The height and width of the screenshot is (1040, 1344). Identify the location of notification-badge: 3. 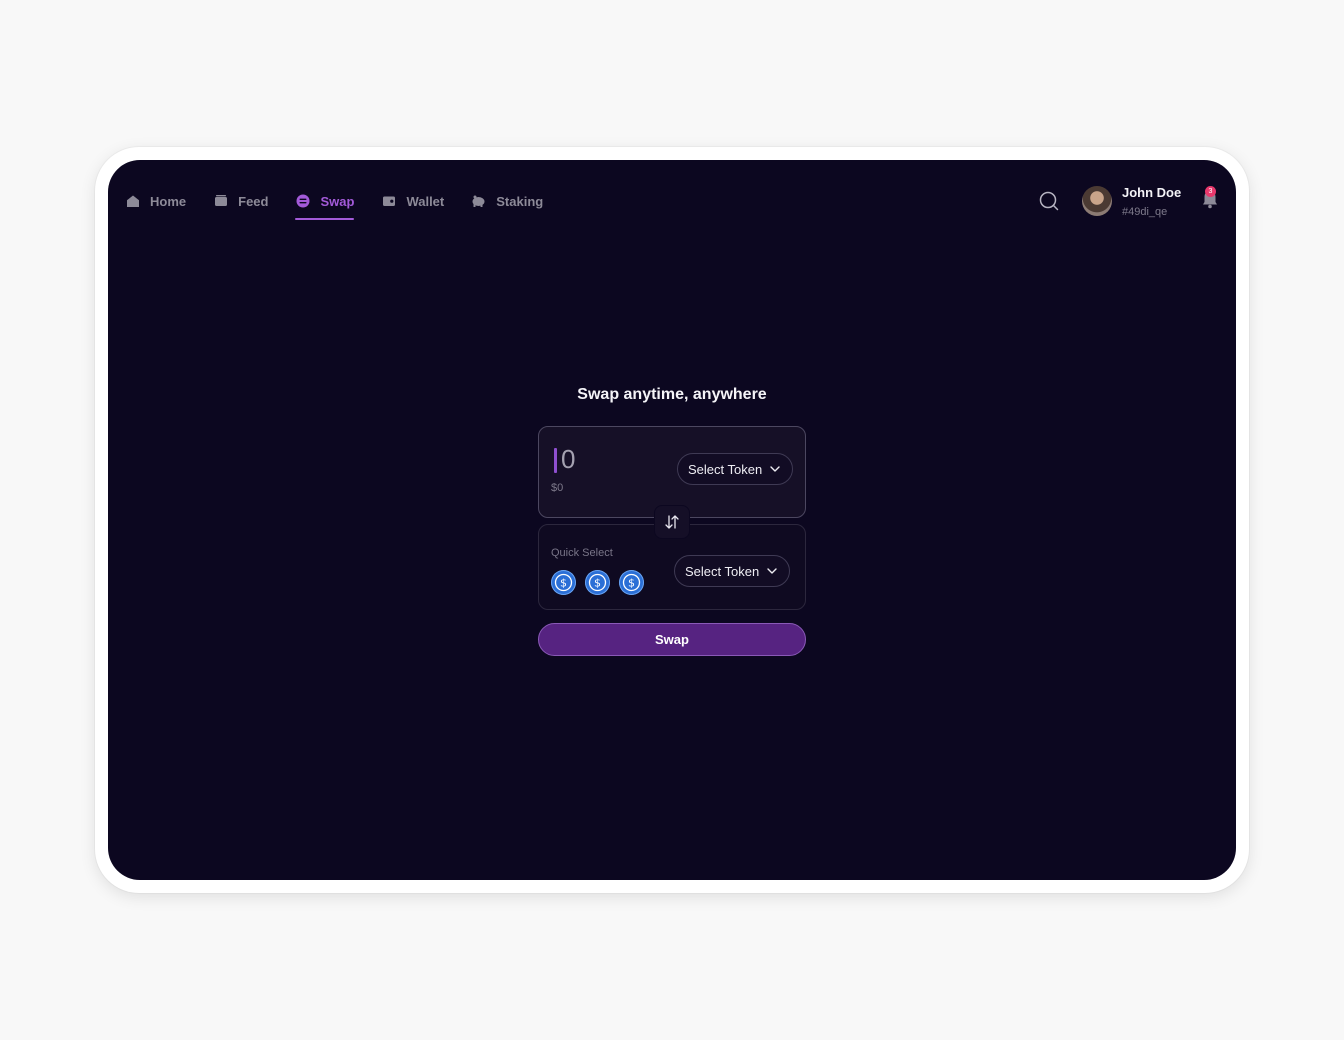
(1210, 191).